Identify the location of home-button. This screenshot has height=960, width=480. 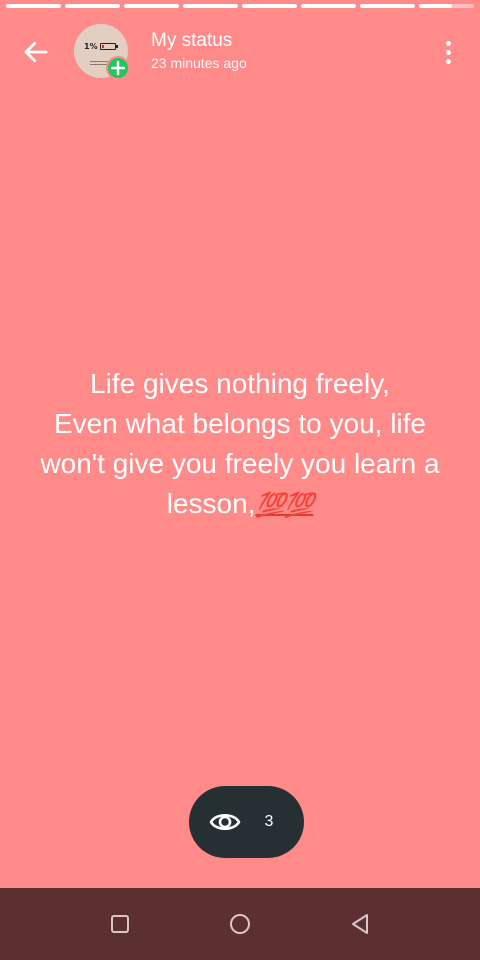
(240, 924).